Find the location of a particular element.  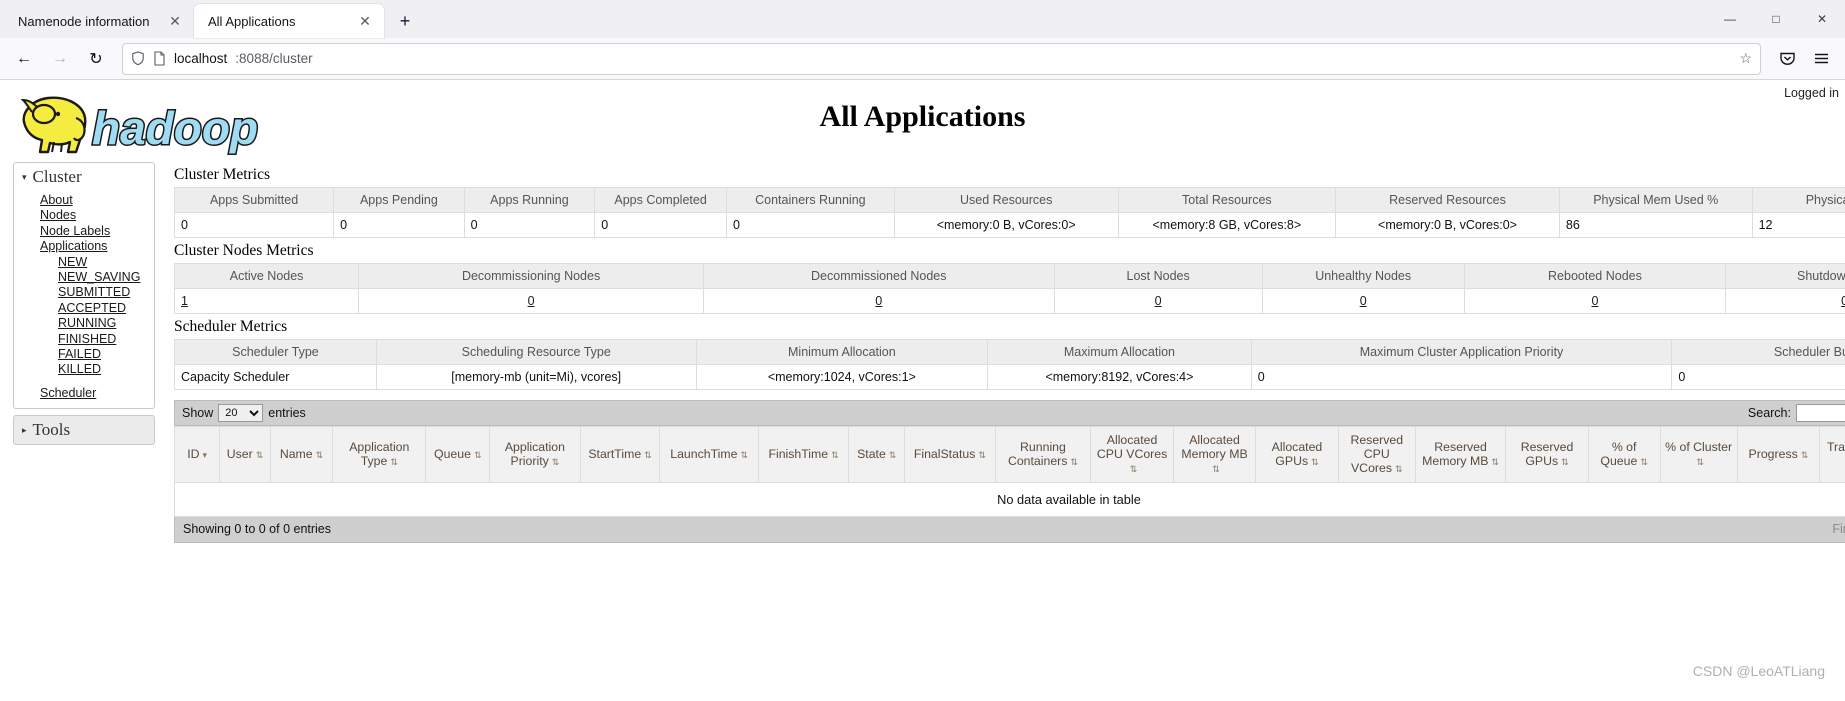

tools-panel: ▸ Tools is located at coordinates (84, 430).